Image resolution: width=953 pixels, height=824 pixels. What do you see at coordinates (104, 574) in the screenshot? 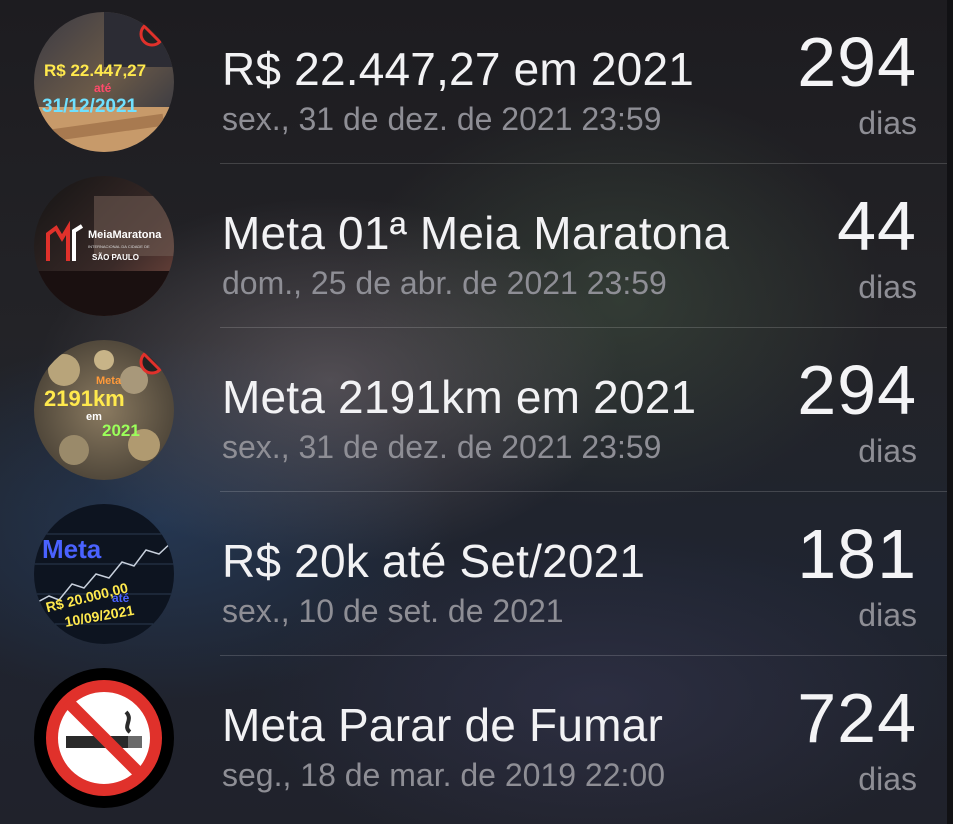
I see `stock-chart-goal-image: Meta R$ 20.000,00 até 10/09/2021` at bounding box center [104, 574].